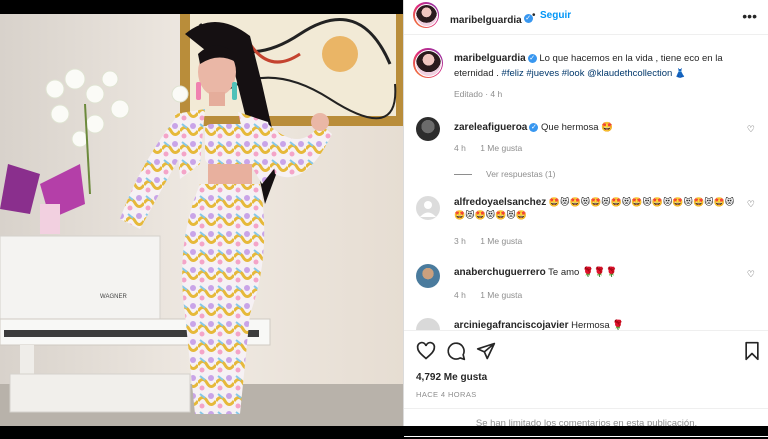 The width and height of the screenshot is (768, 439). Describe the element at coordinates (478, 94) in the screenshot. I see `caption-edited-meta: Editado · 4 h` at that location.